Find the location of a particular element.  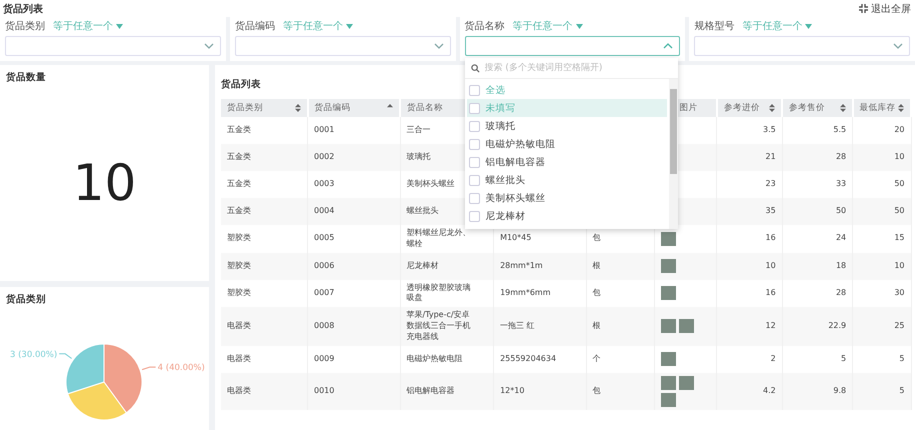

table-cell: 0007 is located at coordinates (324, 292).